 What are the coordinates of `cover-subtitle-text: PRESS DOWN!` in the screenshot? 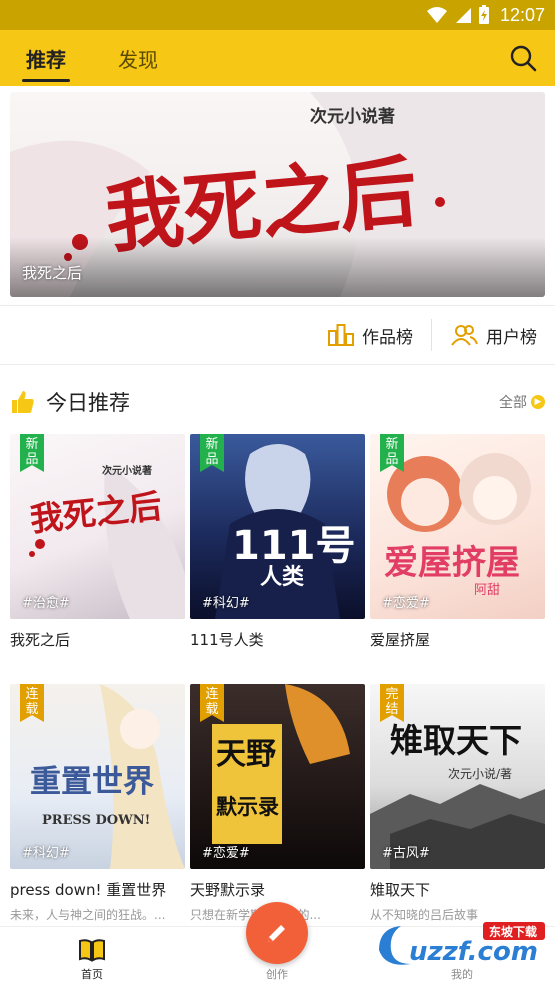 It's located at (96, 820).